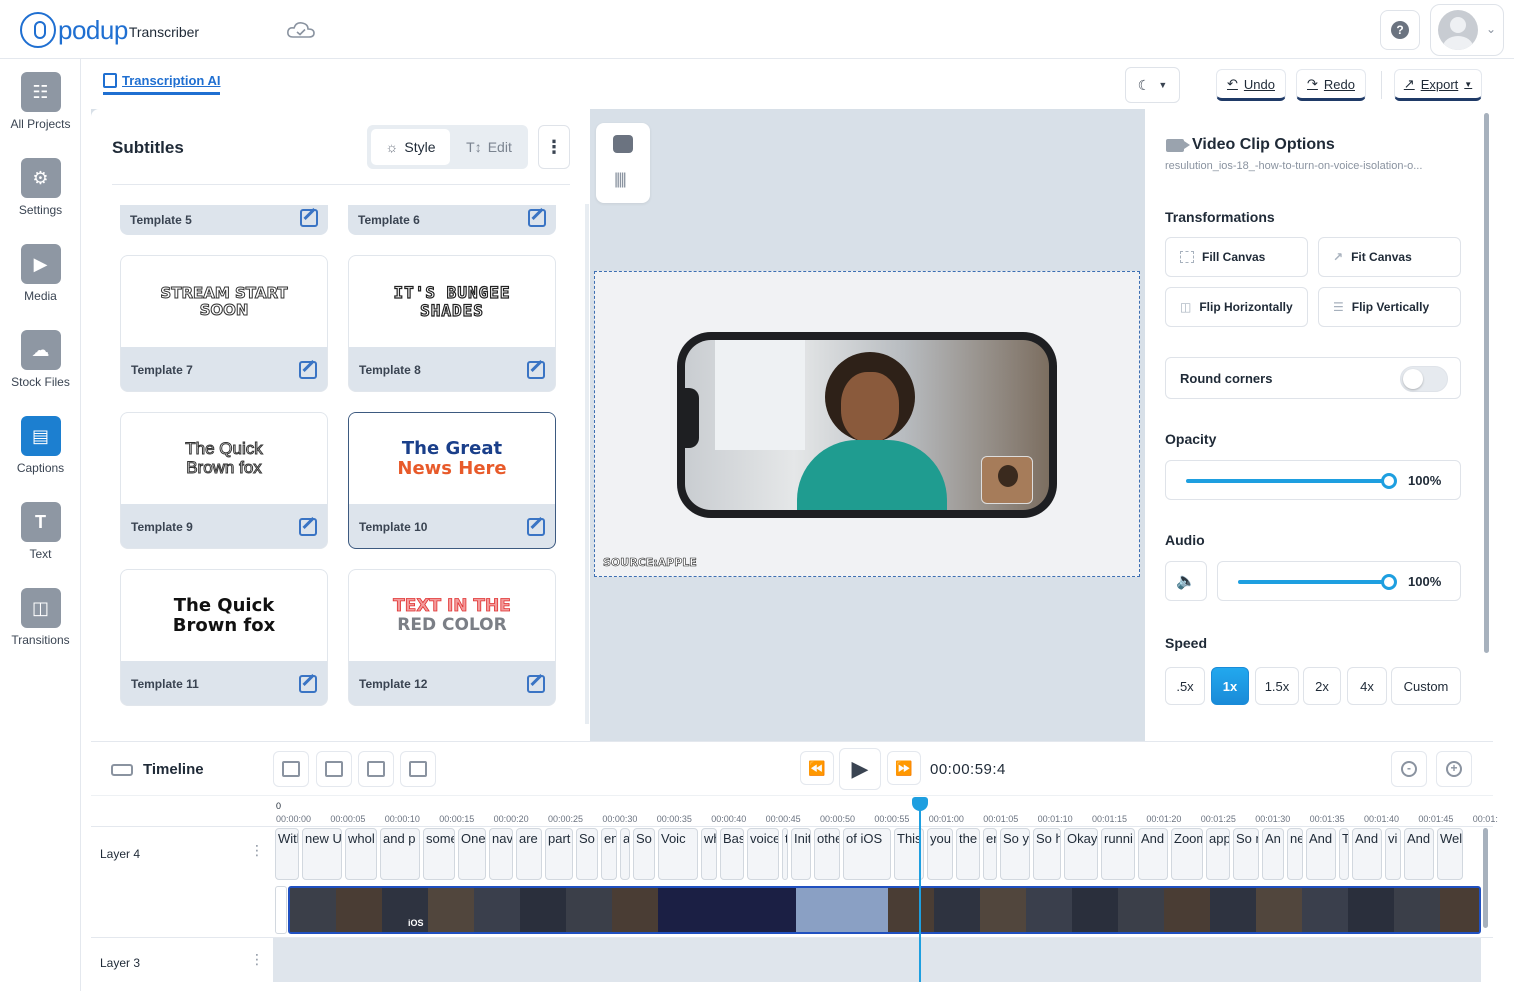 The image size is (1514, 991). What do you see at coordinates (1419, 854) in the screenshot?
I see `subtitle-clip: And t` at bounding box center [1419, 854].